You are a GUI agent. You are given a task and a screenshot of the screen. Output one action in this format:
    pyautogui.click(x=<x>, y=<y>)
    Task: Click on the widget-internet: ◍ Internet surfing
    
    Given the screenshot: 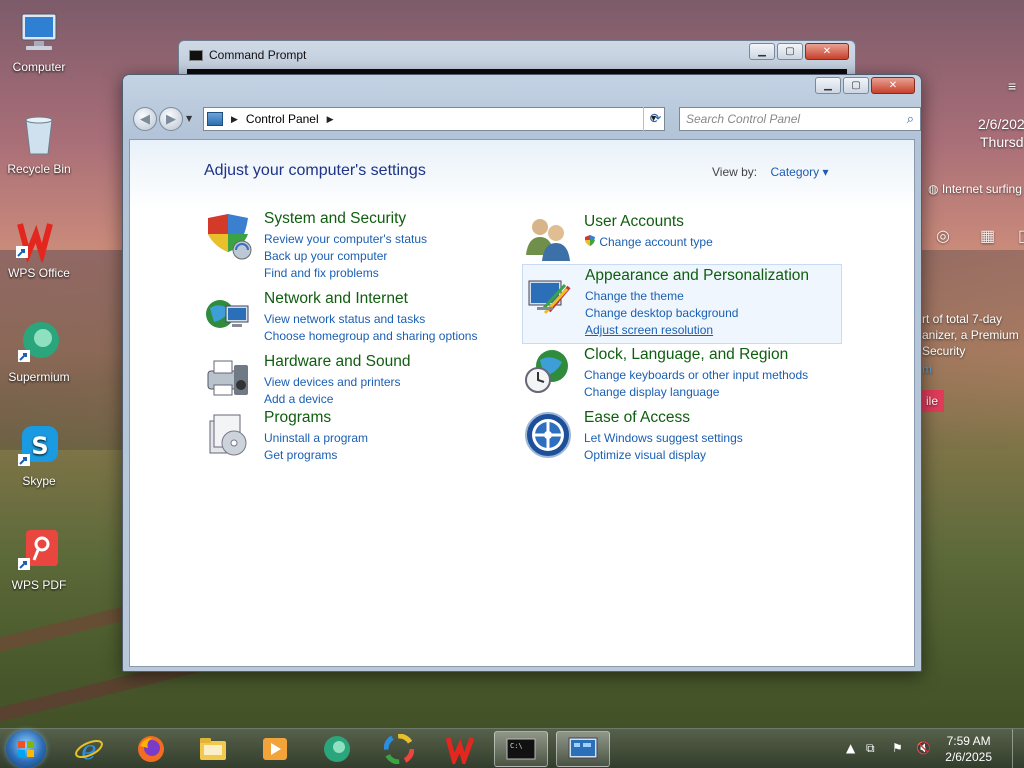 What is the action you would take?
    pyautogui.click(x=975, y=189)
    